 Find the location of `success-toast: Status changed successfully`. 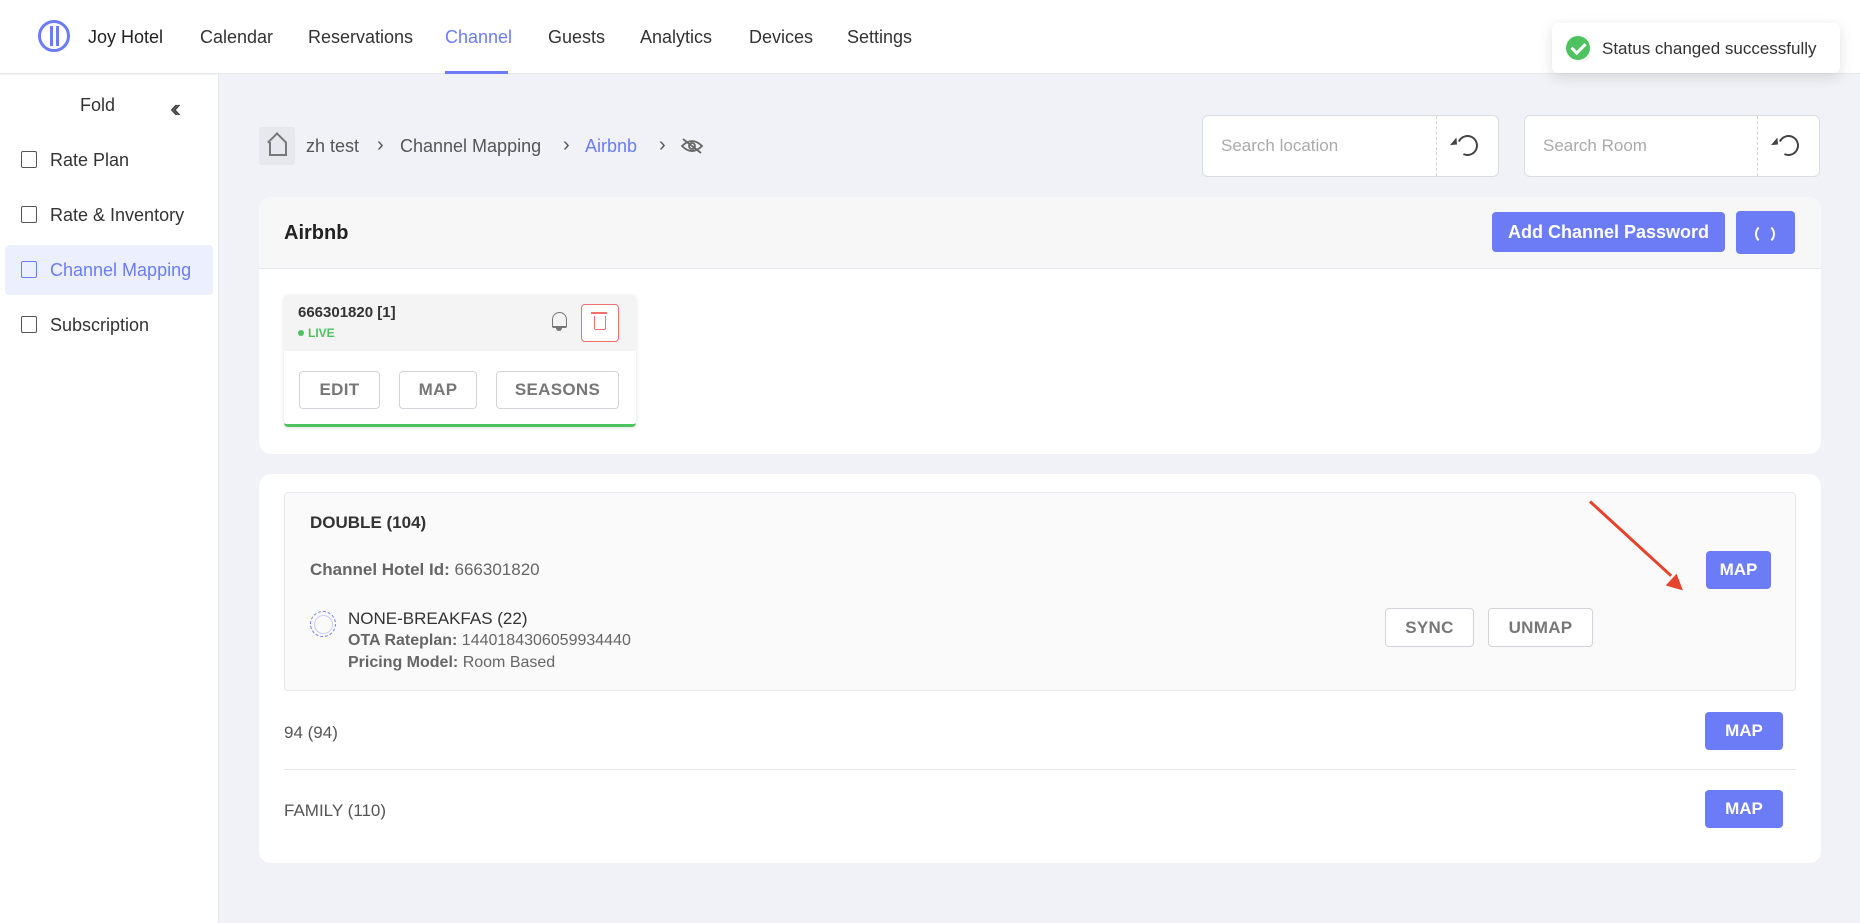

success-toast: Status changed successfully is located at coordinates (1696, 48).